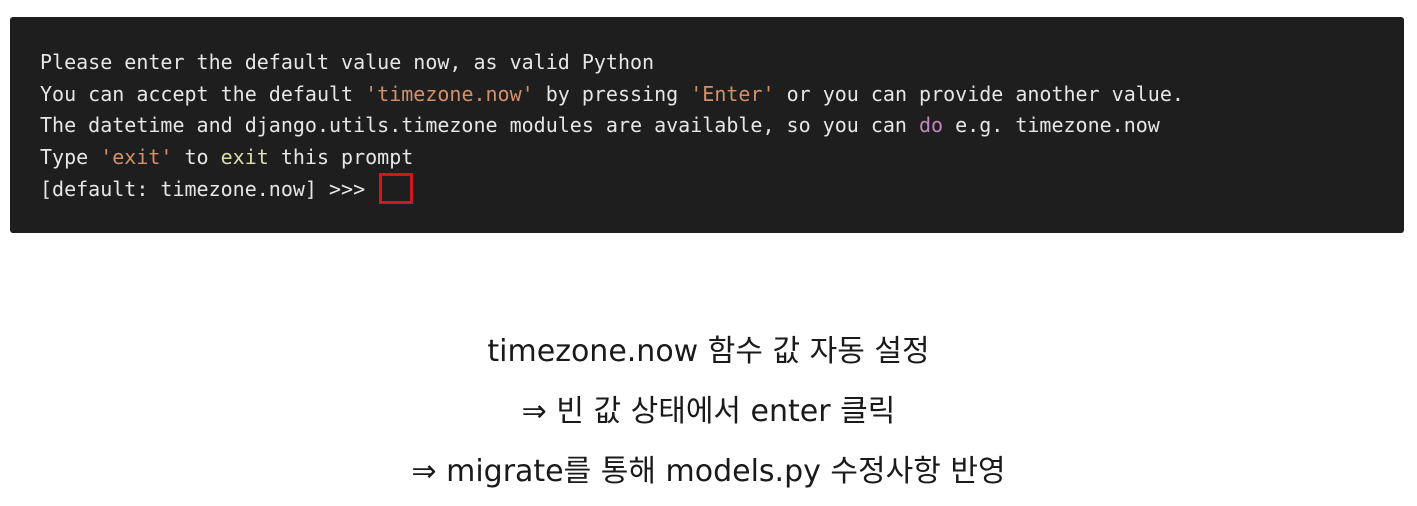 The height and width of the screenshot is (506, 1417). I want to click on terminal-text: You can accept the default, so click(203, 93).